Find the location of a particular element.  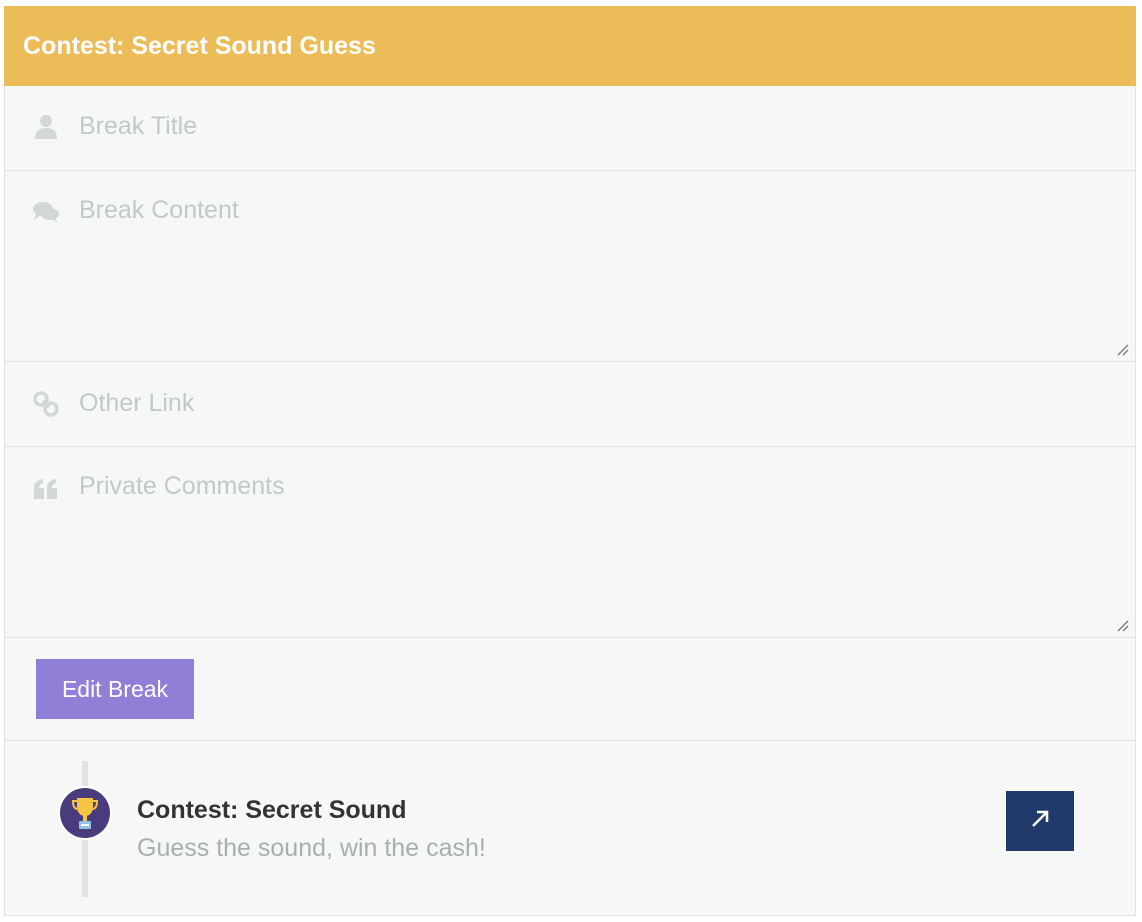

arrow-up-right-icon is located at coordinates (1040, 821).